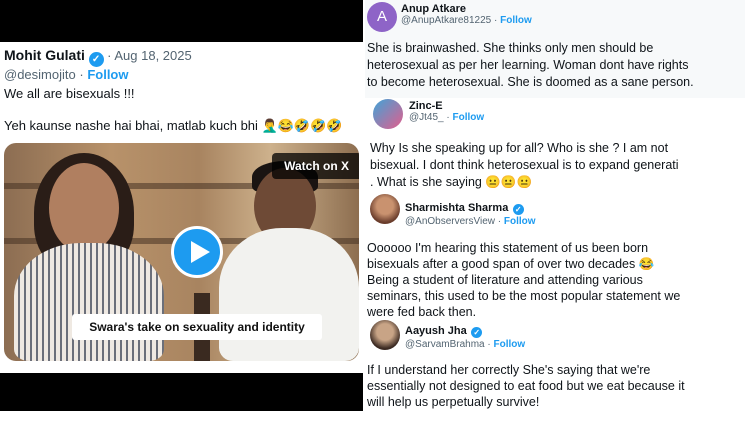 This screenshot has width=745, height=434. What do you see at coordinates (646, 264) in the screenshot?
I see `emoji-sequence: 😂` at bounding box center [646, 264].